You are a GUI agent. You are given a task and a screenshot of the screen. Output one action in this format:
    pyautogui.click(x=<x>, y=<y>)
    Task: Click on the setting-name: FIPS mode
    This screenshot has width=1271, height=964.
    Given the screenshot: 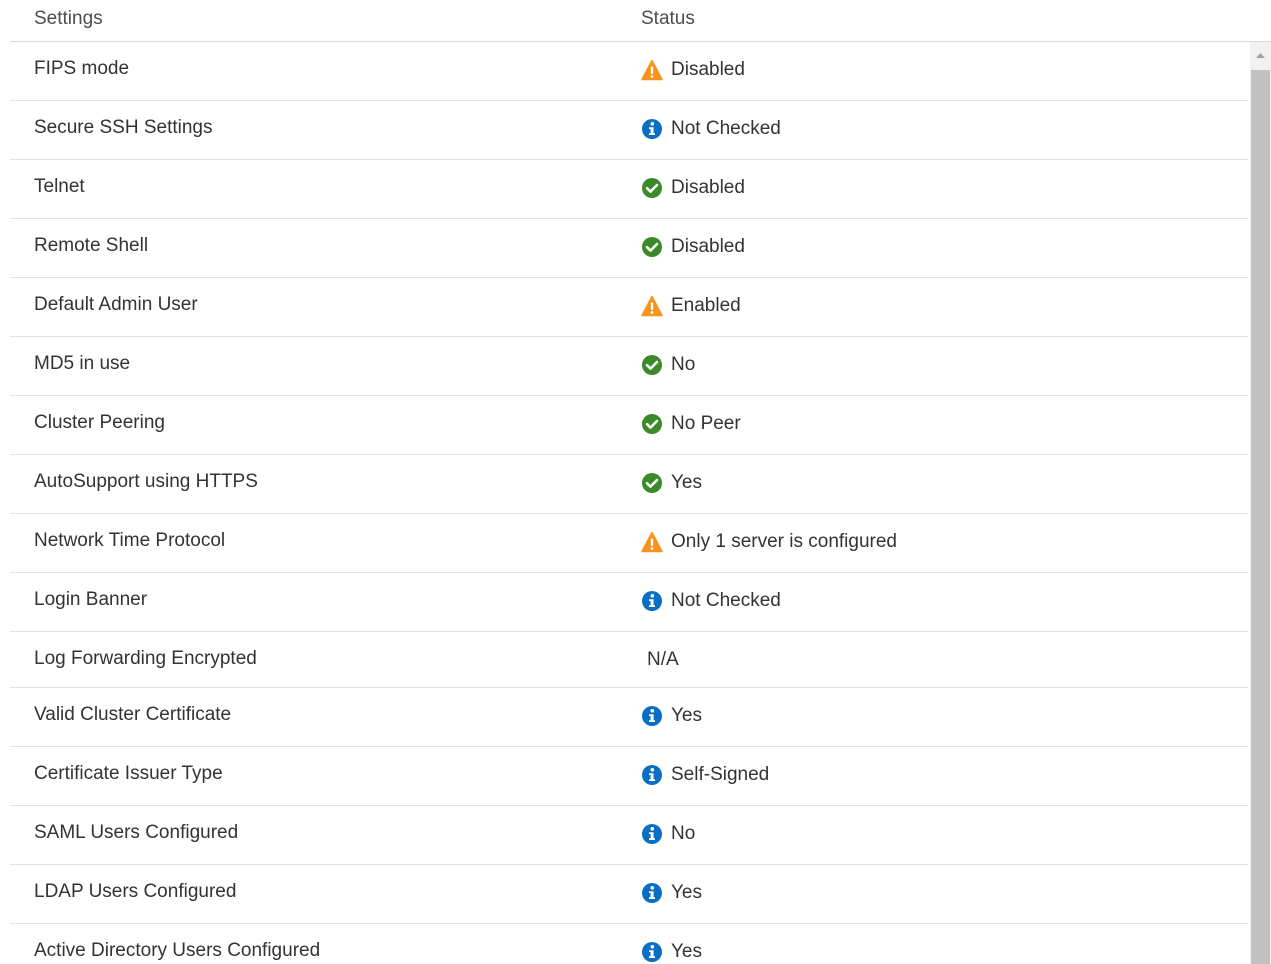 What is the action you would take?
    pyautogui.click(x=82, y=68)
    